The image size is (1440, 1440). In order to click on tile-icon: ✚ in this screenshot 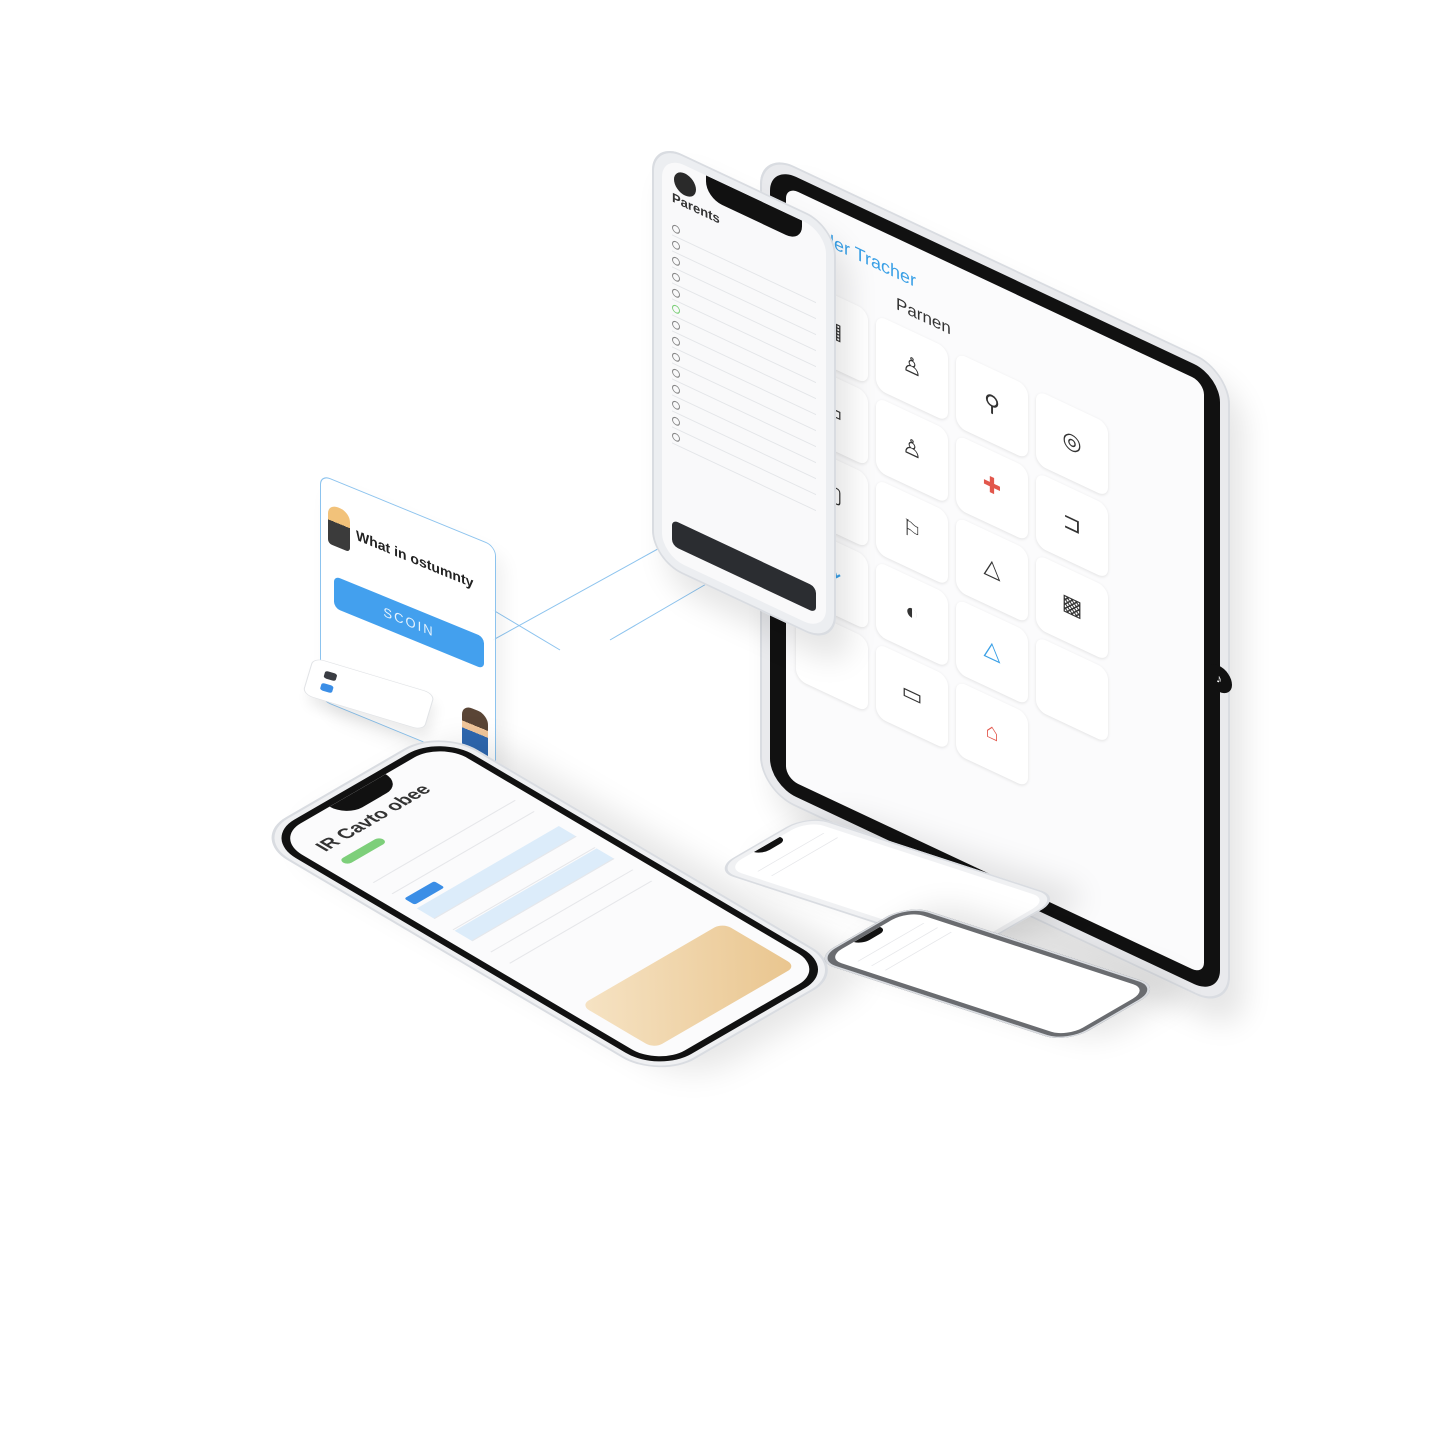, I will do `click(992, 485)`.